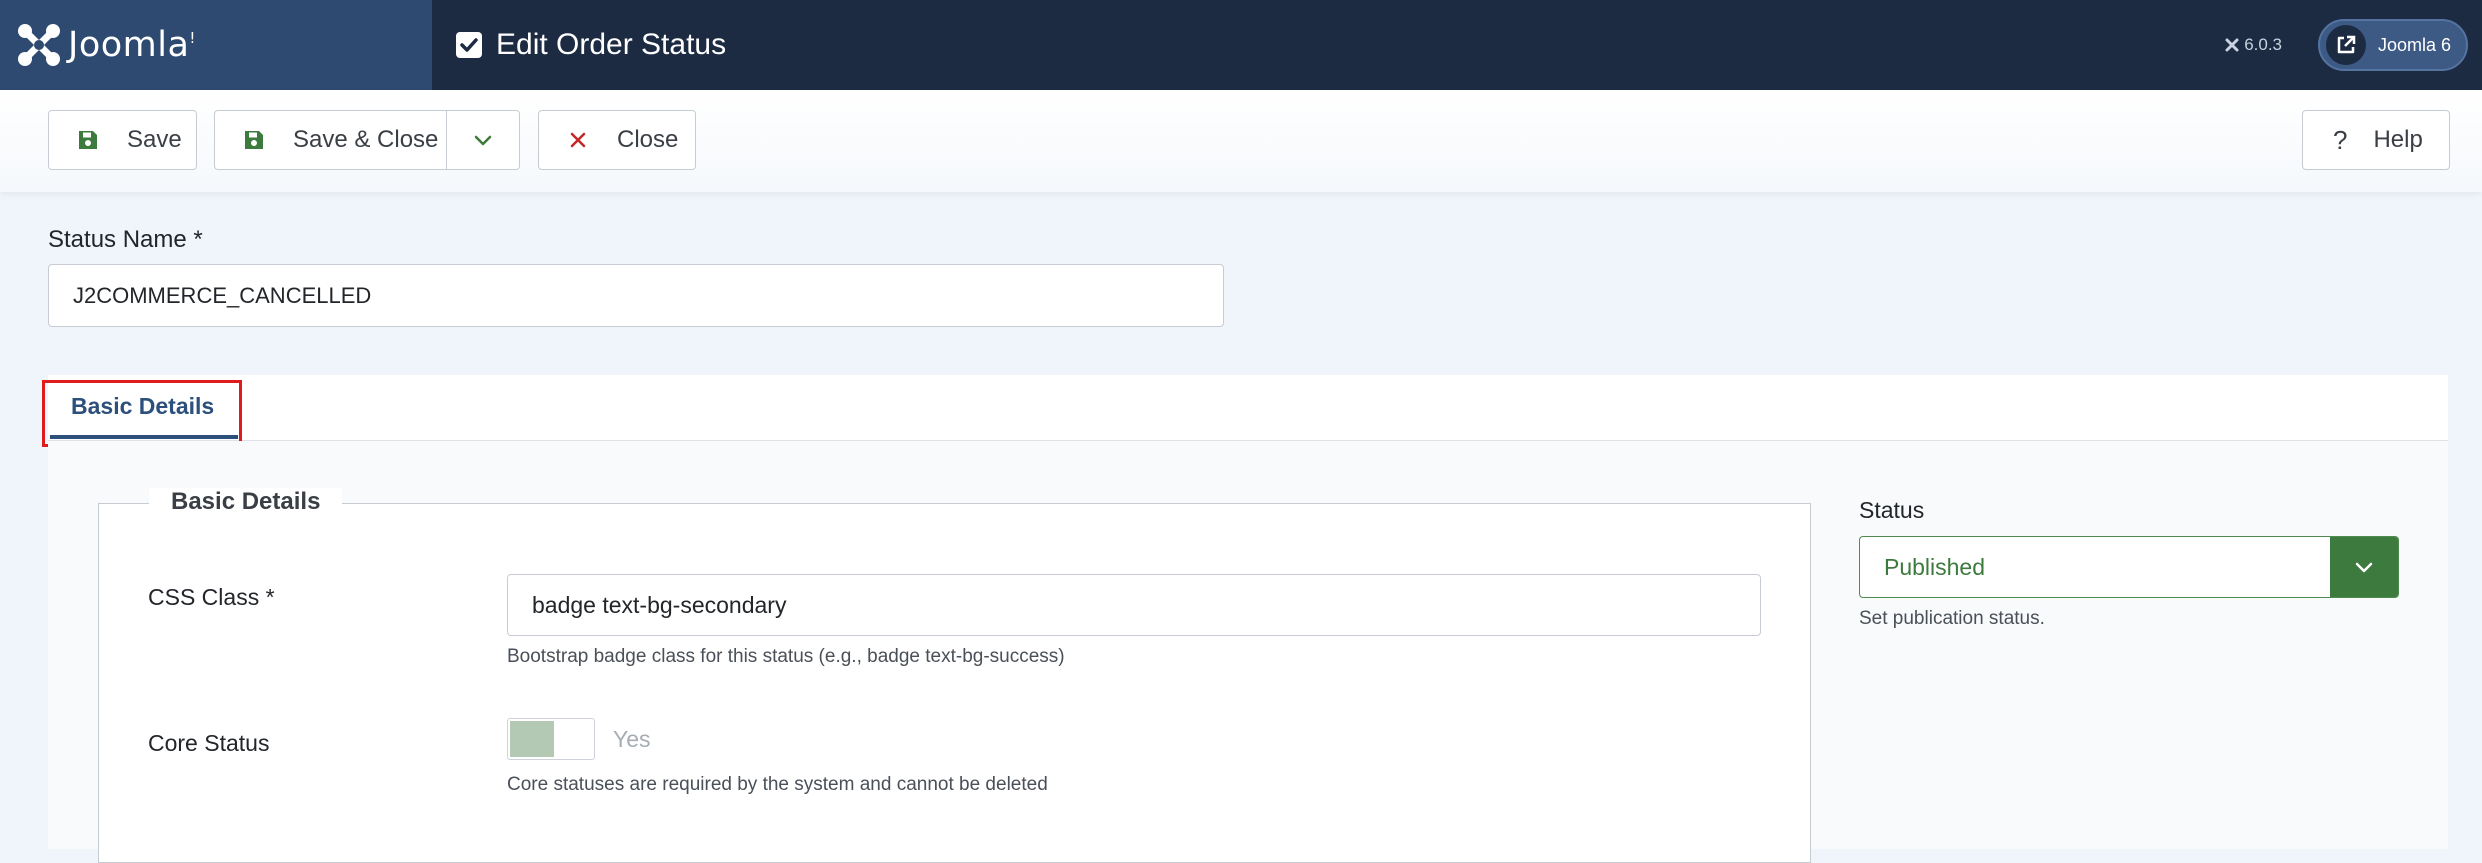  What do you see at coordinates (246, 502) in the screenshot?
I see `fieldset-legend: Basic Details` at bounding box center [246, 502].